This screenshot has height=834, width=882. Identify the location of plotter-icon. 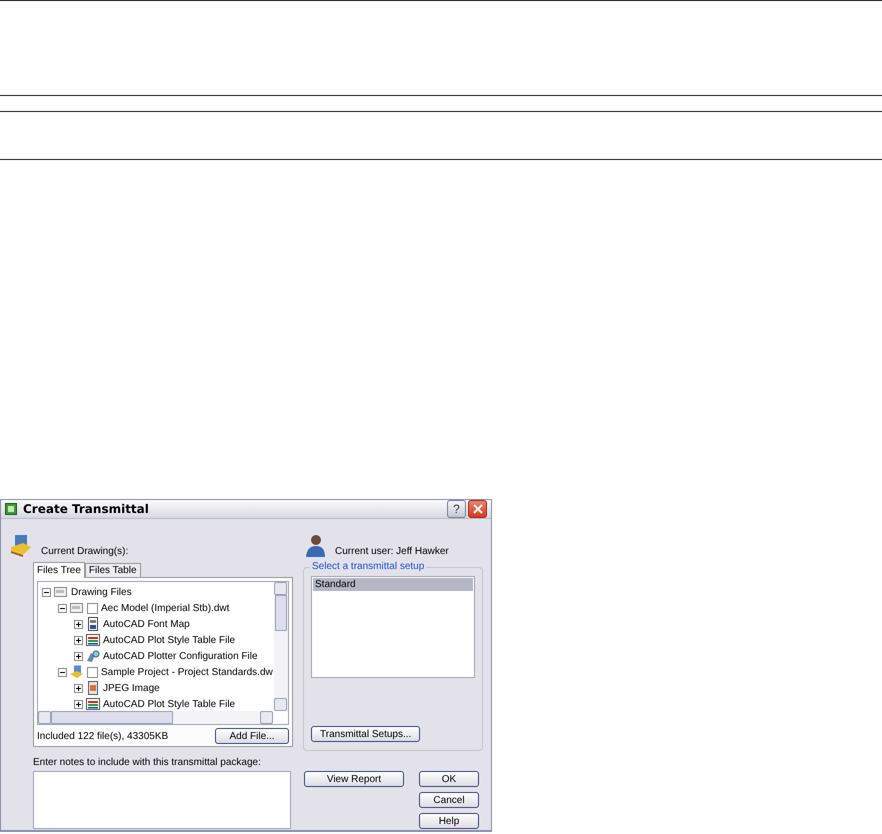
(93, 656).